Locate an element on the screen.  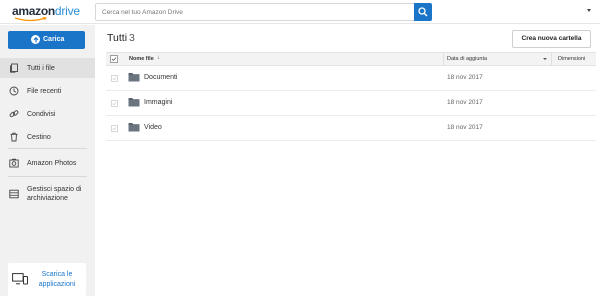
amazon-drive-logo: amazondrive is located at coordinates (46, 13).